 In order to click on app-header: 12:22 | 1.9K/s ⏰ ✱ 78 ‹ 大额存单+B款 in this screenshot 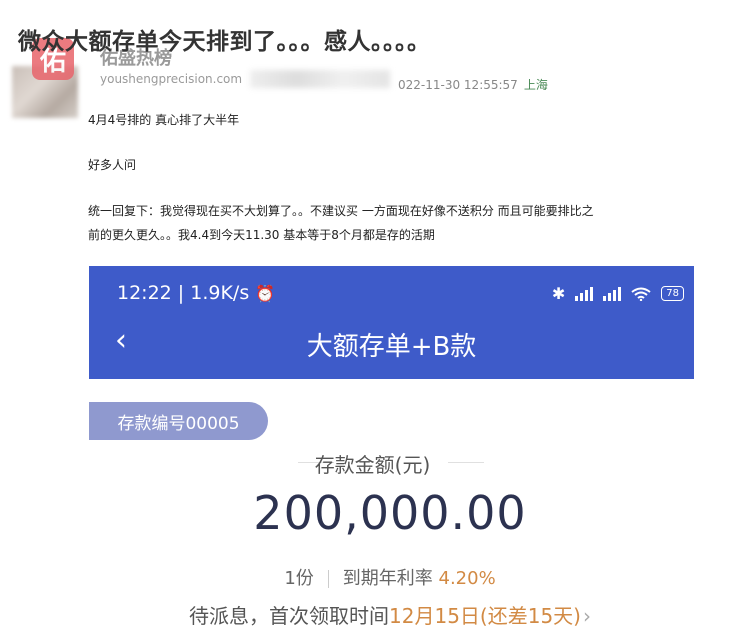, I will do `click(391, 322)`.